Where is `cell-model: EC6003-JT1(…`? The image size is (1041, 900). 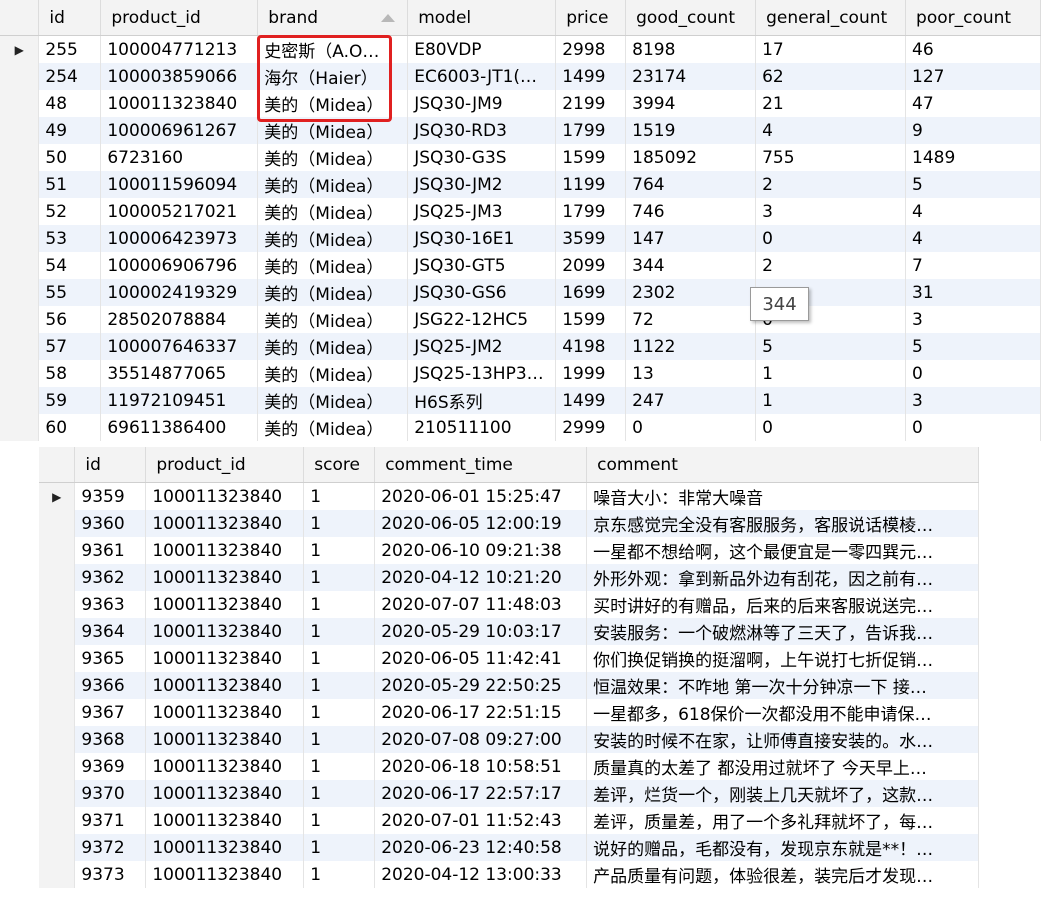 cell-model: EC6003-JT1(… is located at coordinates (482, 76).